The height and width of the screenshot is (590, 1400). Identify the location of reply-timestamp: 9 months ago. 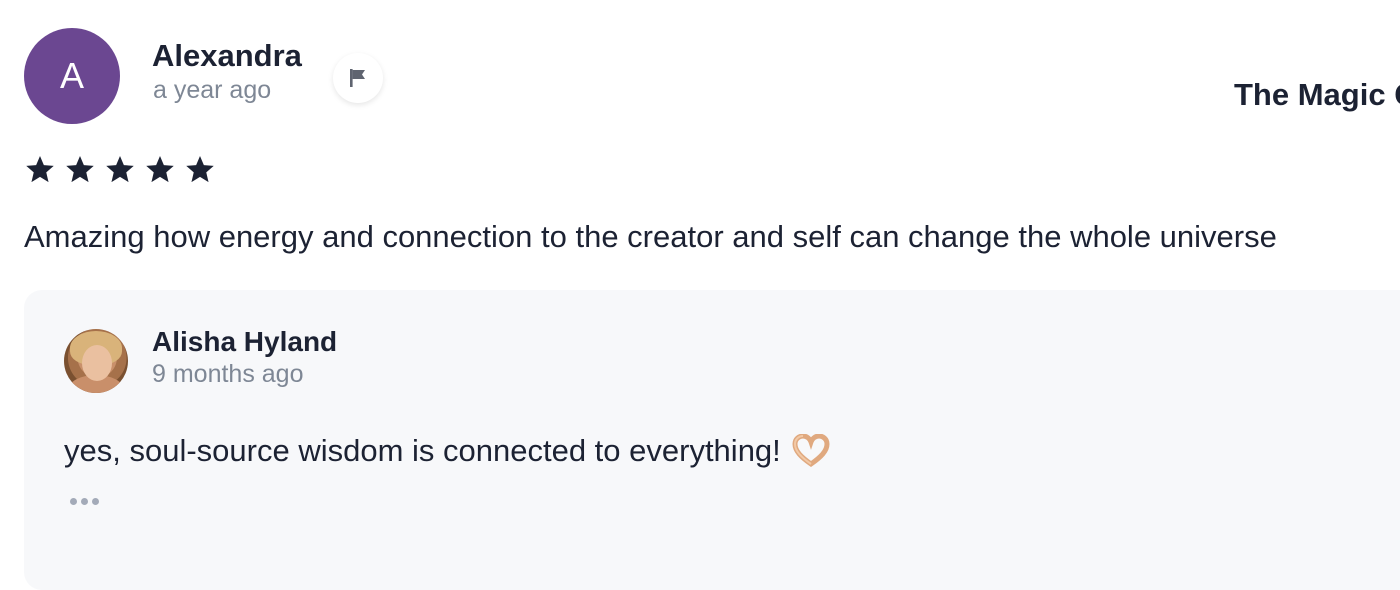
(228, 374).